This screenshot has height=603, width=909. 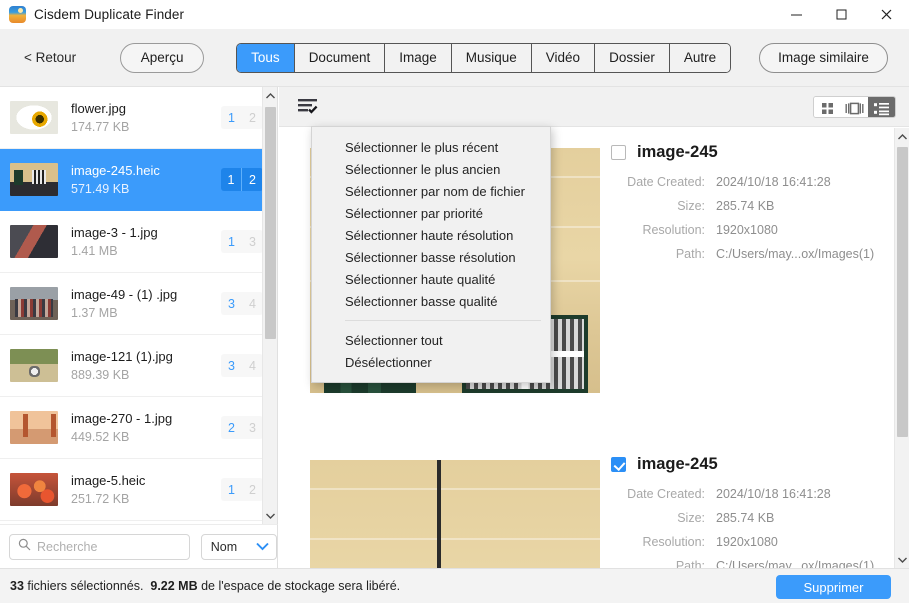 What do you see at coordinates (563, 57) in the screenshot?
I see `tab-video: Vidéo` at bounding box center [563, 57].